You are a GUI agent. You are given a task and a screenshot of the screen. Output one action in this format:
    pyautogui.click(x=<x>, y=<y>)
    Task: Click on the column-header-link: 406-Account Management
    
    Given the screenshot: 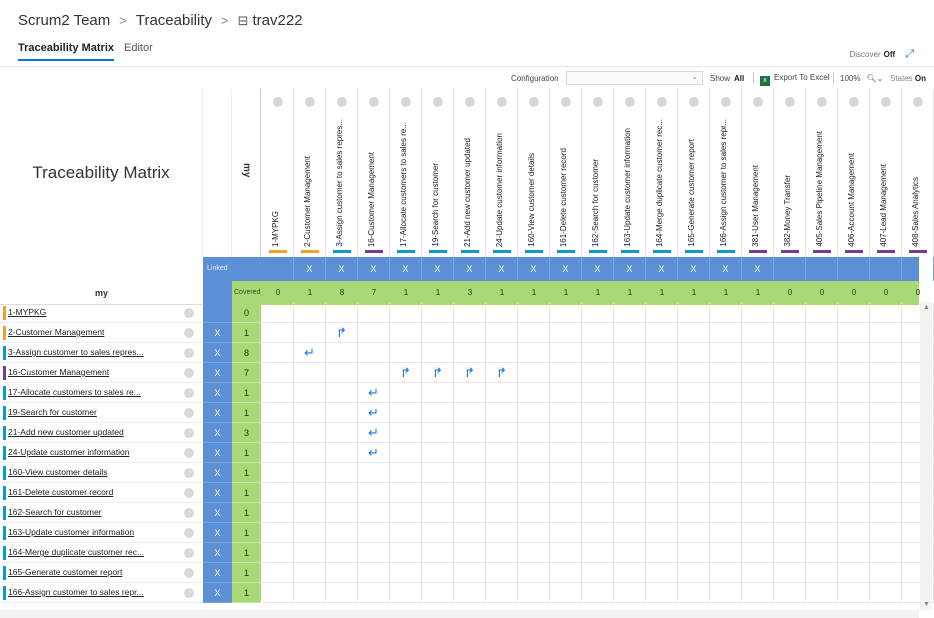 What is the action you would take?
    pyautogui.click(x=851, y=200)
    